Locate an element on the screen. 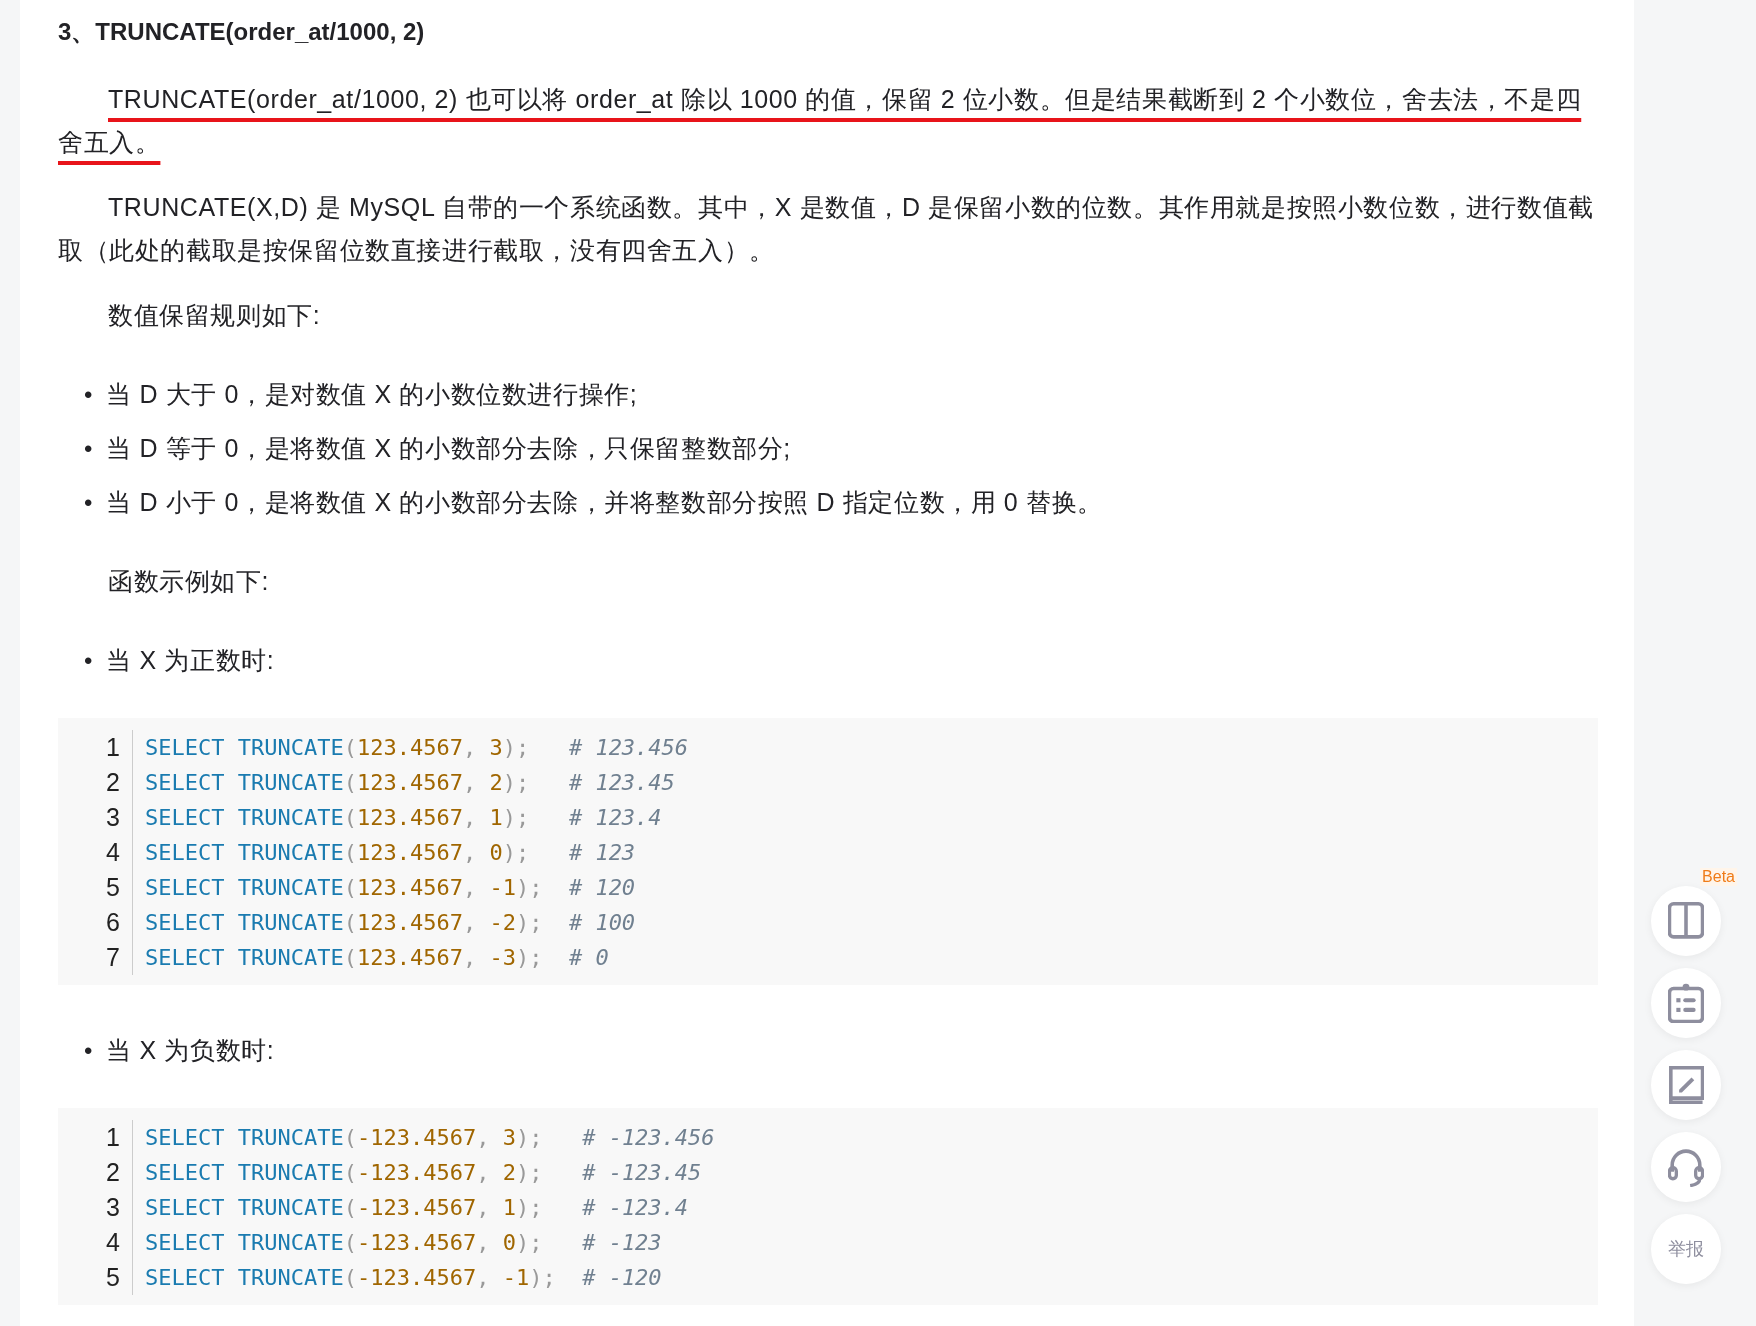 This screenshot has height=1326, width=1756. headset-icon is located at coordinates (1686, 1167).